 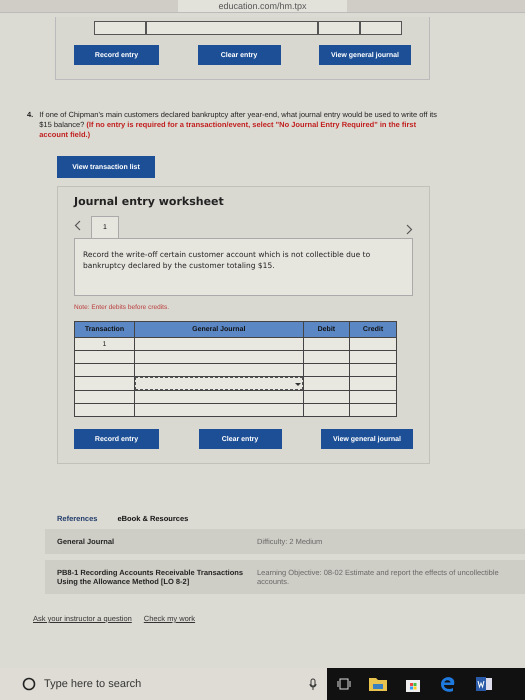 I want to click on word-icon, so click(x=484, y=684).